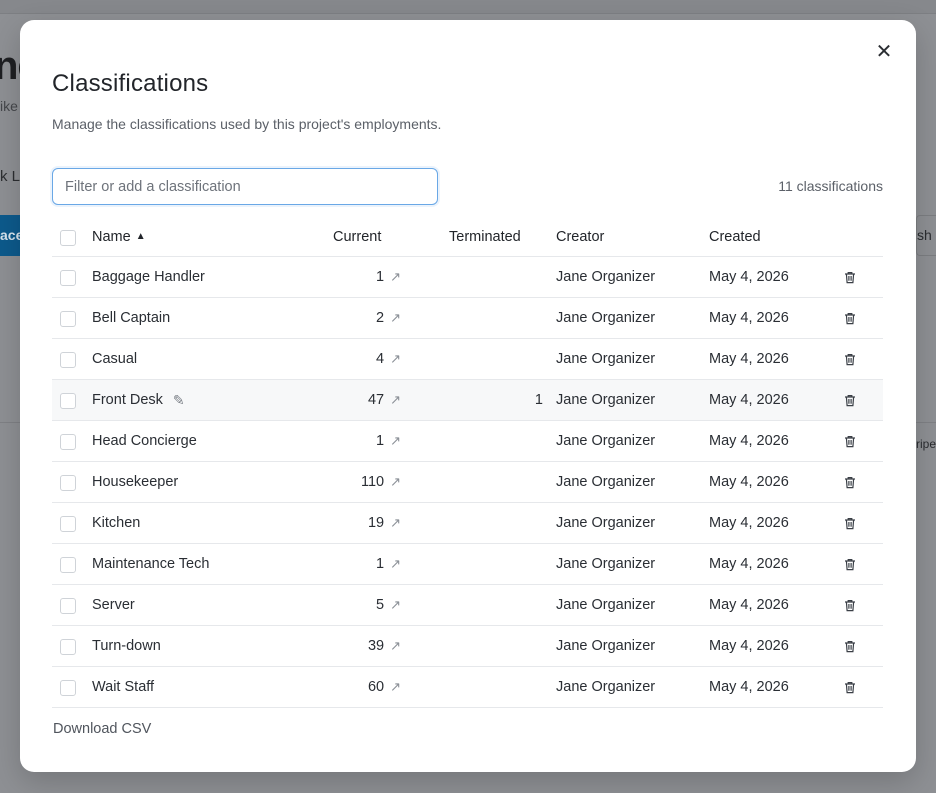 The image size is (936, 793). What do you see at coordinates (467, 482) in the screenshot?
I see `table-row: Housekeeper 110 ↗ Jane Organizer May 4, 2026` at bounding box center [467, 482].